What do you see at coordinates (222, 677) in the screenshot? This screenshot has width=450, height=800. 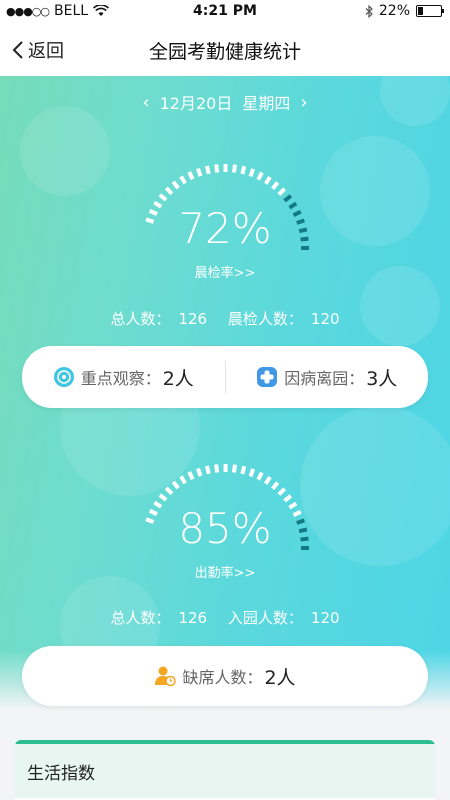 I see `absence-label: 缺席人数：` at bounding box center [222, 677].